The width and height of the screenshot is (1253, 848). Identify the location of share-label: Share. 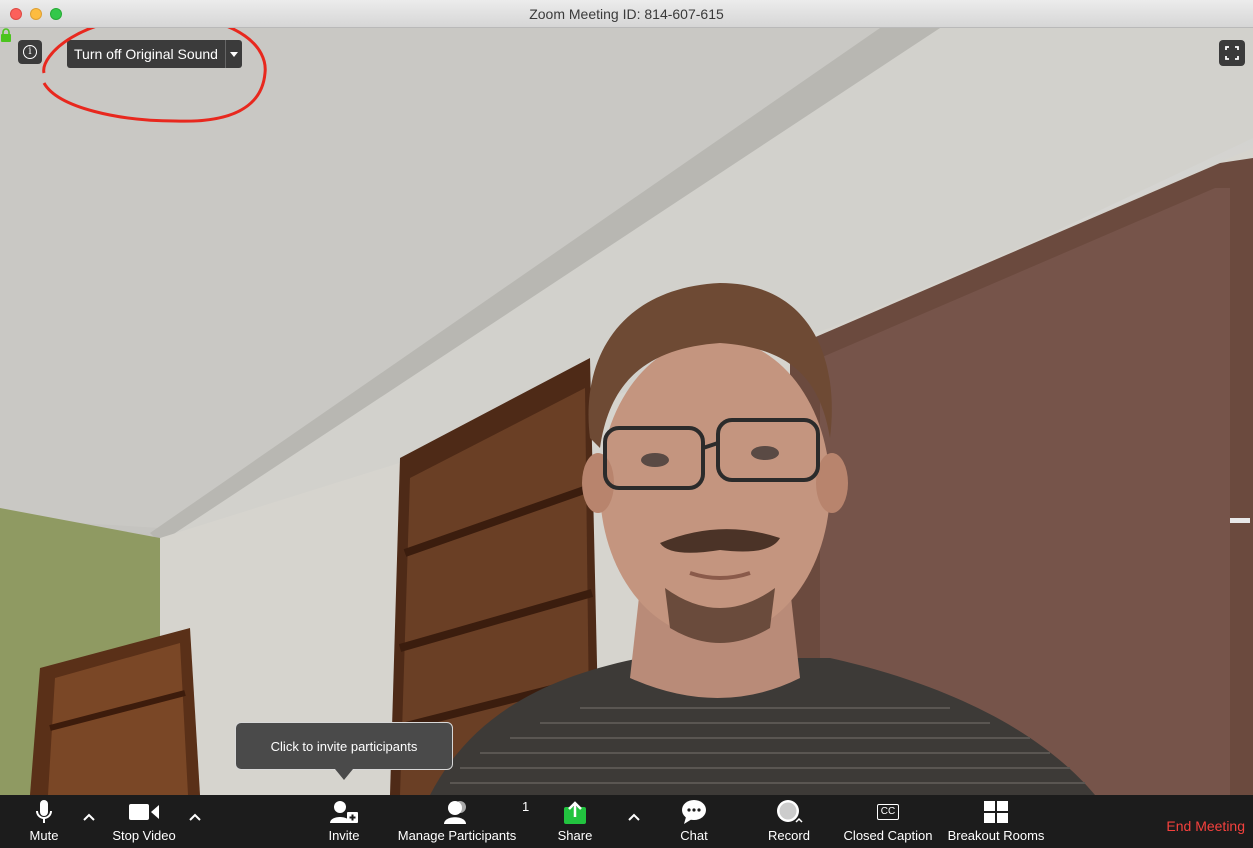
(575, 835).